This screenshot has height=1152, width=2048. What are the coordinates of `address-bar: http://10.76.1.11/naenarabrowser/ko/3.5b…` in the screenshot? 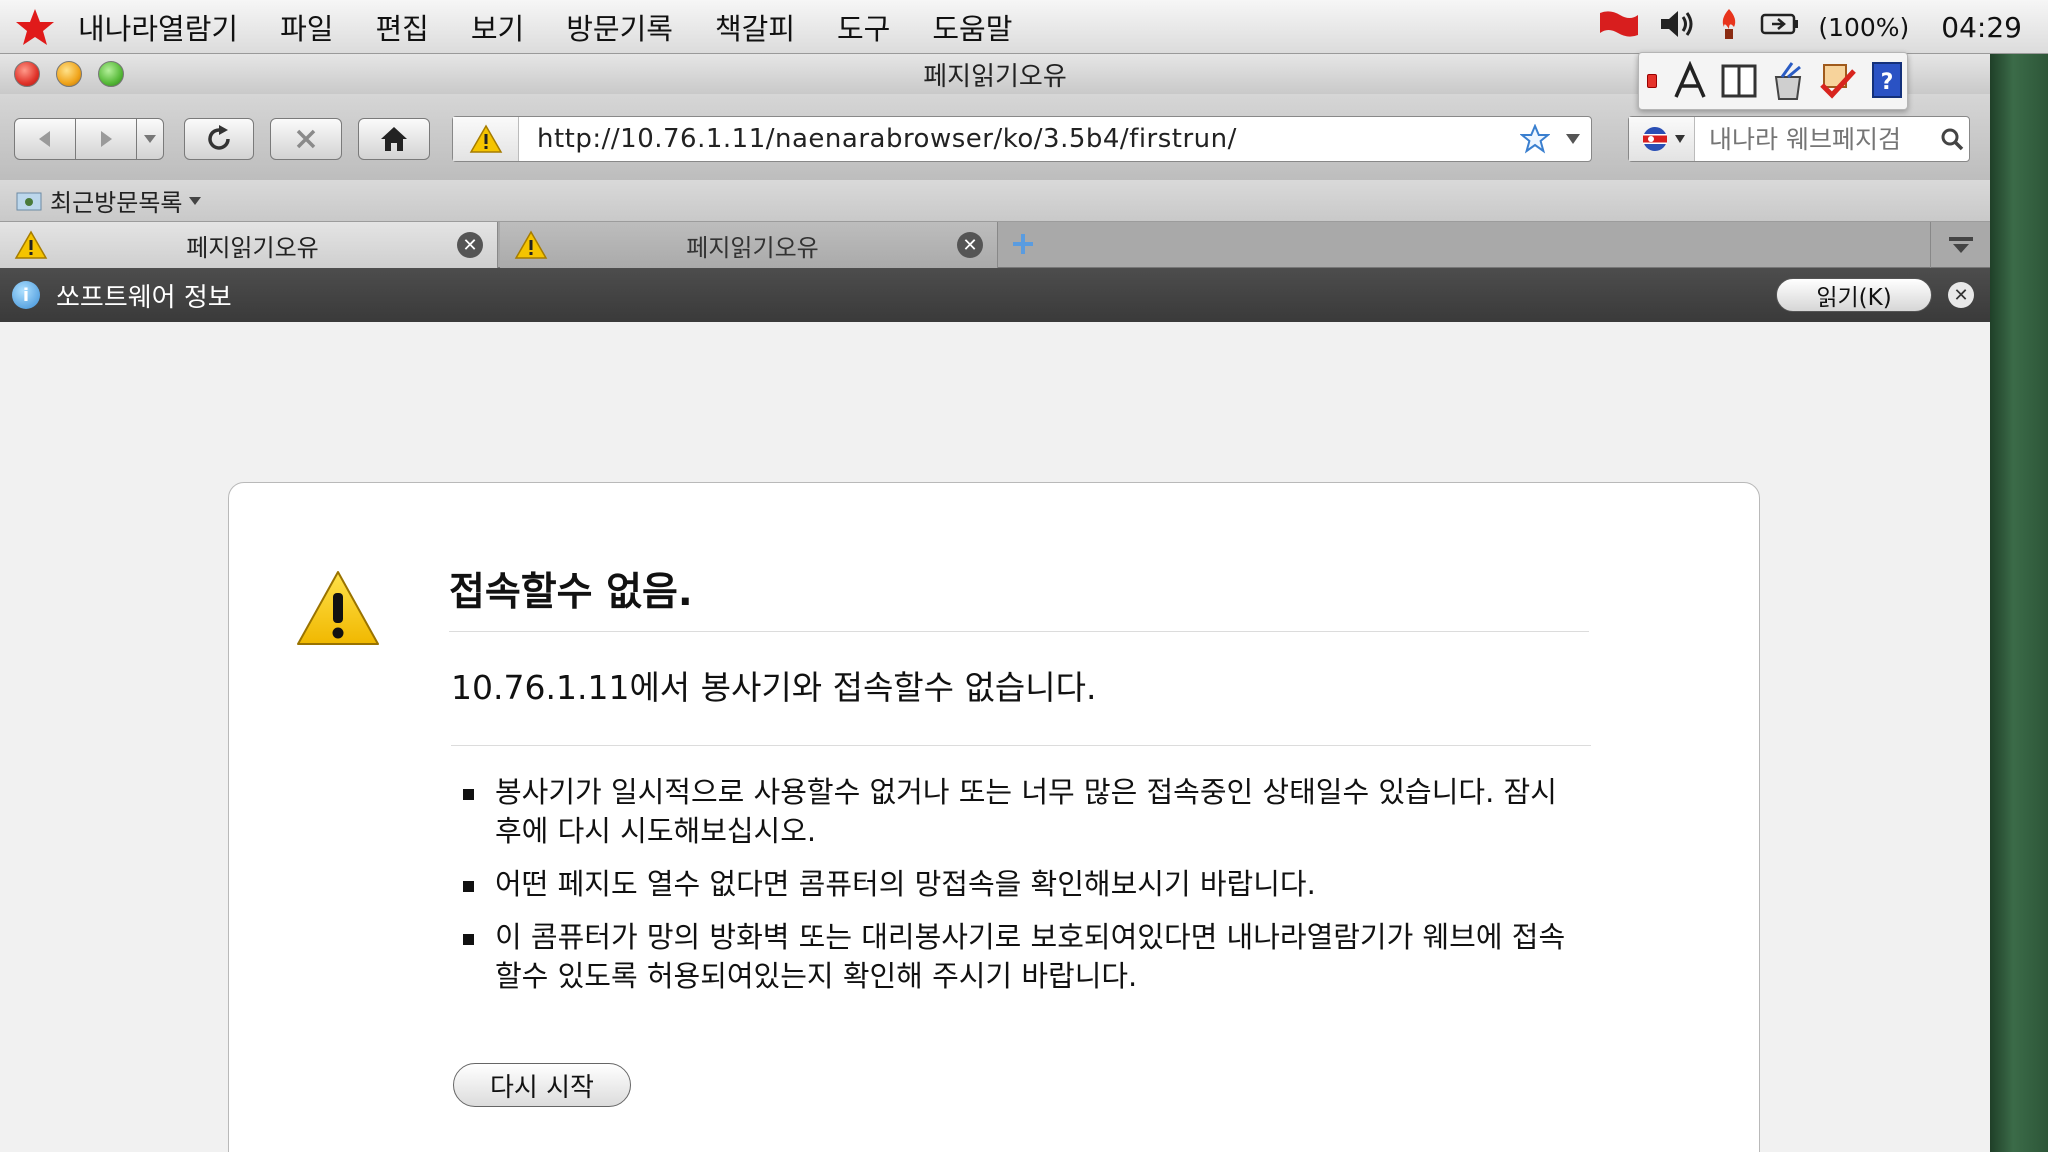 It's located at (1022, 139).